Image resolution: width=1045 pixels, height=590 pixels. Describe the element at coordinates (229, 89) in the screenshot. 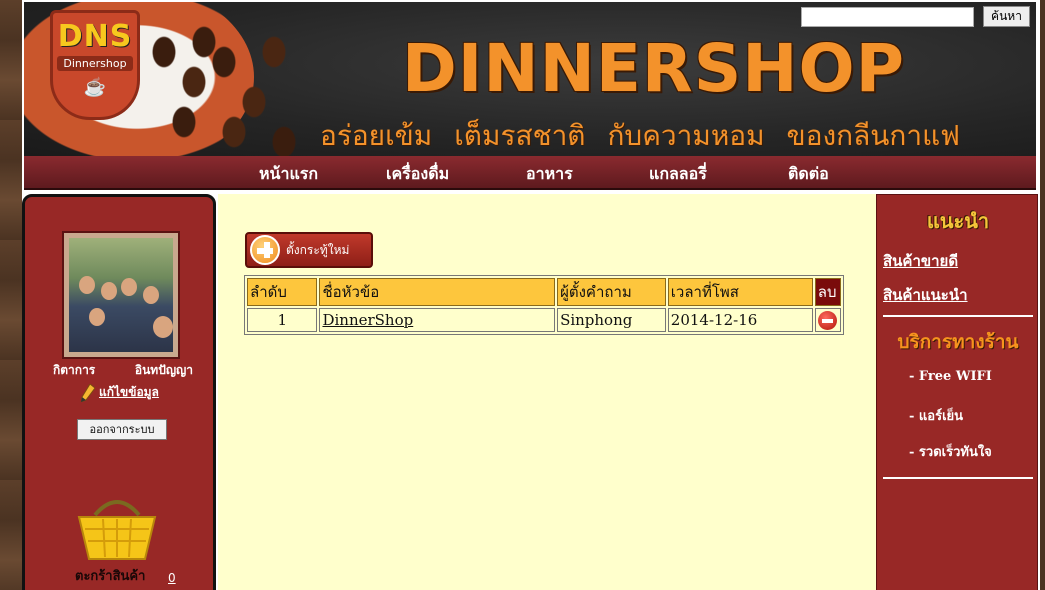

I see `coffee-beans-image` at that location.